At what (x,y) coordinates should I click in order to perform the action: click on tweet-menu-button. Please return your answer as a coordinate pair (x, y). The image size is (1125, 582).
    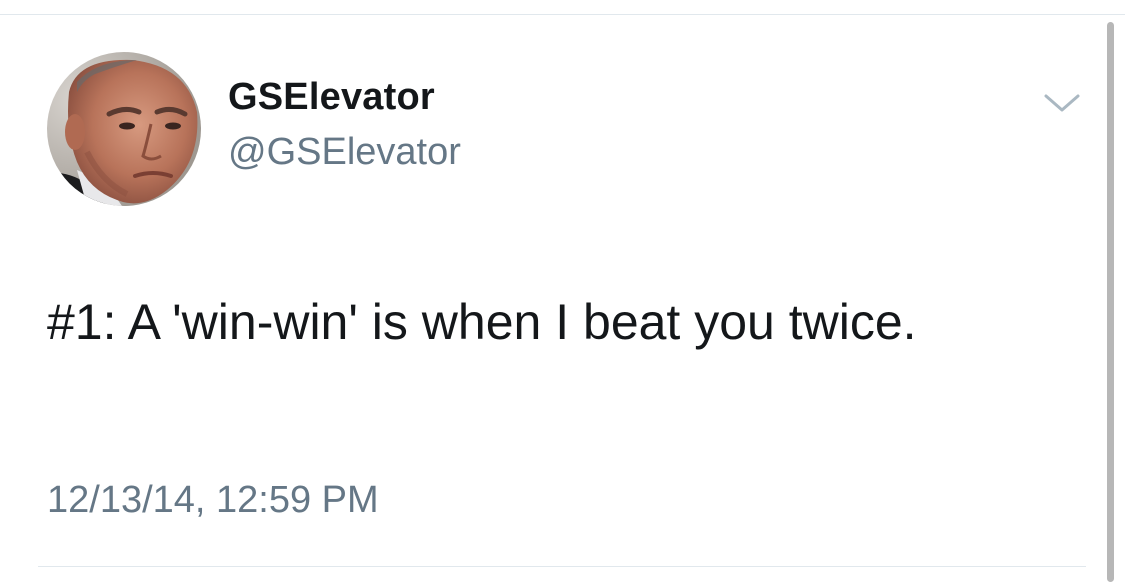
    Looking at the image, I should click on (1062, 104).